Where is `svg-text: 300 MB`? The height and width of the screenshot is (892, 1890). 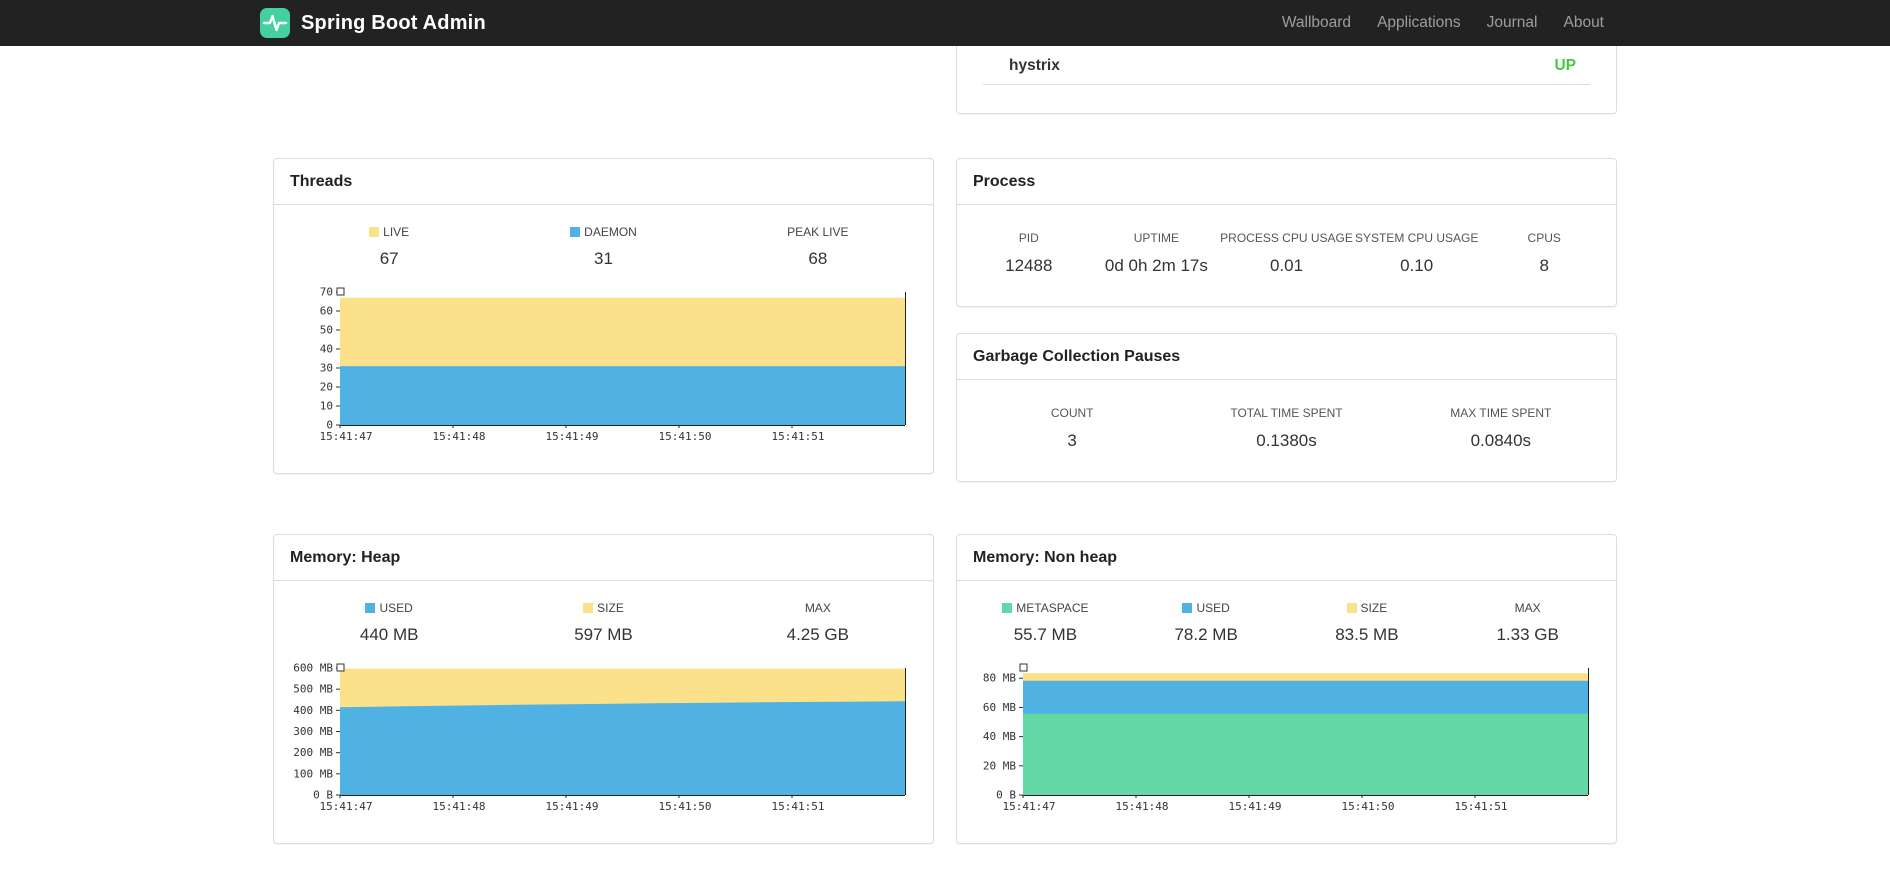 svg-text: 300 MB is located at coordinates (313, 731).